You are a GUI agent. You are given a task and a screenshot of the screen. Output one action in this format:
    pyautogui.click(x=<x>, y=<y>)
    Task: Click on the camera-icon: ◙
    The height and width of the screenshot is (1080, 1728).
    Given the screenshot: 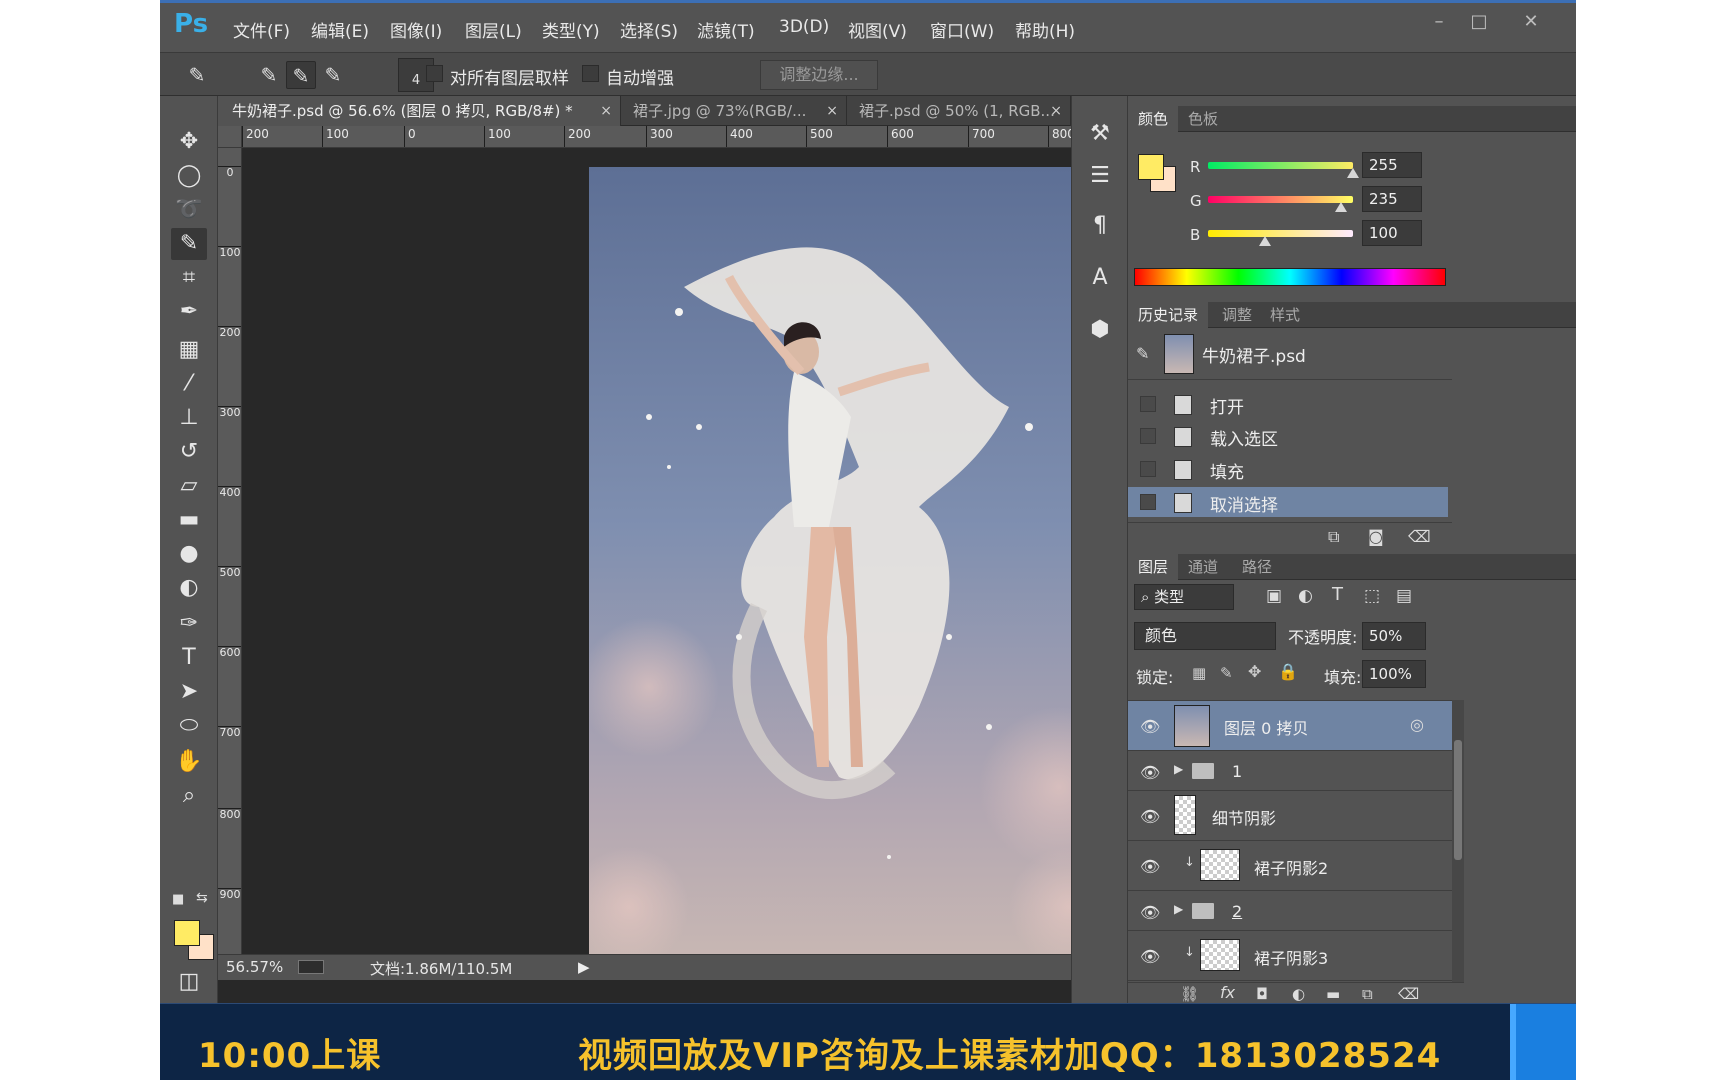 What is the action you would take?
    pyautogui.click(x=1376, y=536)
    